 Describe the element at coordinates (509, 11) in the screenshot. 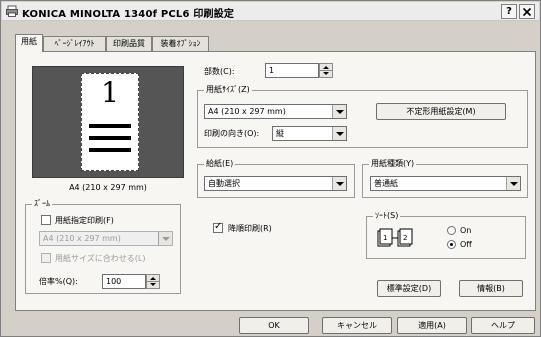

I see `help-button: ?` at that location.